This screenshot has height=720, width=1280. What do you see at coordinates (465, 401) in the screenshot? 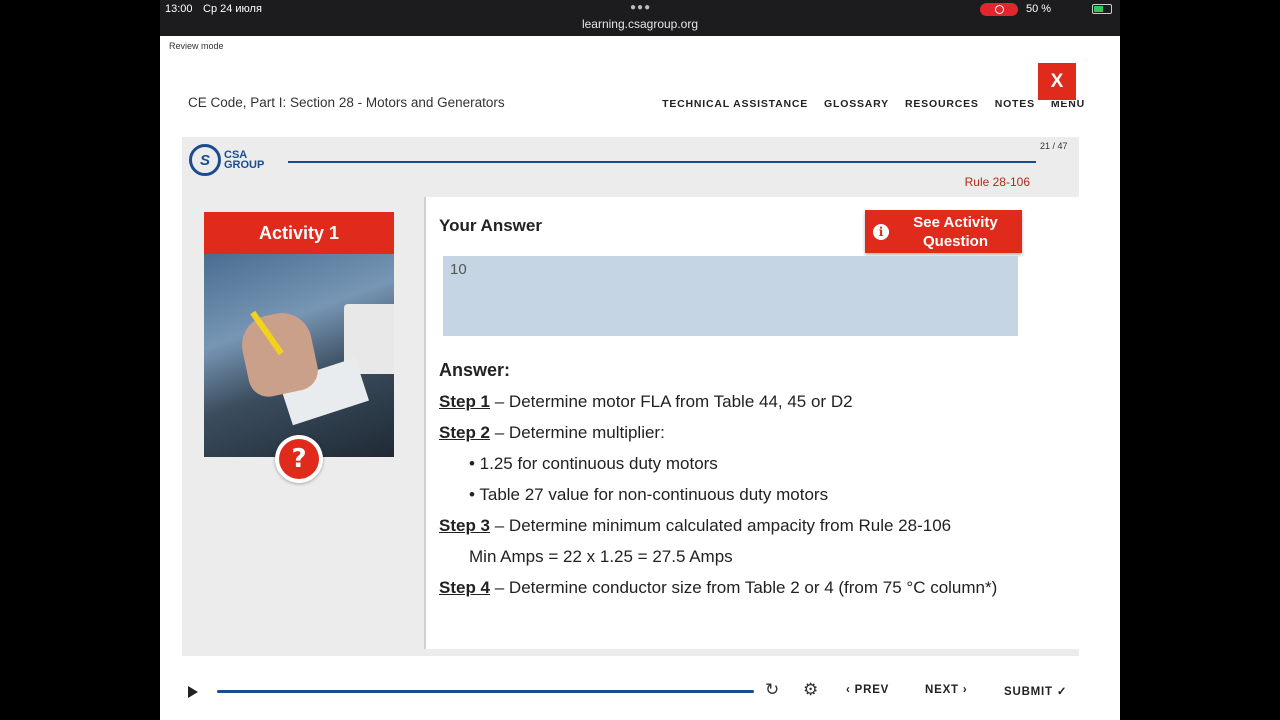
I see `step-1-label: Step 1` at bounding box center [465, 401].